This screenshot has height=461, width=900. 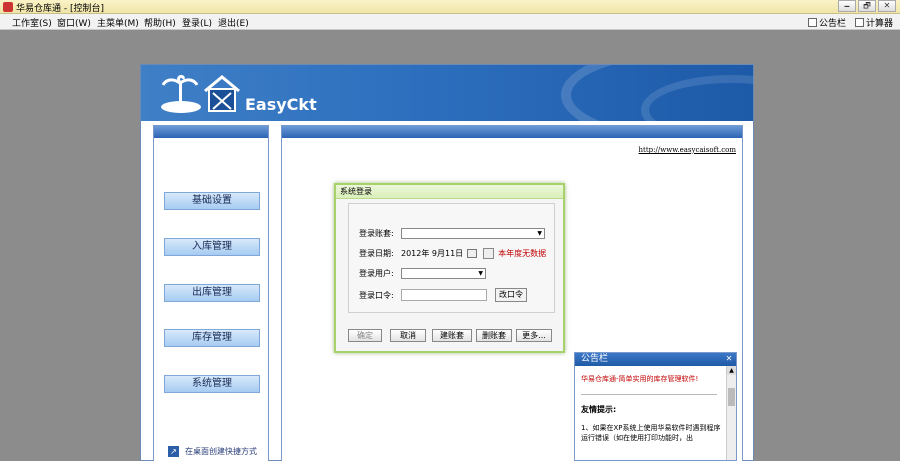 What do you see at coordinates (595, 359) in the screenshot?
I see `notice-title: 公告栏` at bounding box center [595, 359].